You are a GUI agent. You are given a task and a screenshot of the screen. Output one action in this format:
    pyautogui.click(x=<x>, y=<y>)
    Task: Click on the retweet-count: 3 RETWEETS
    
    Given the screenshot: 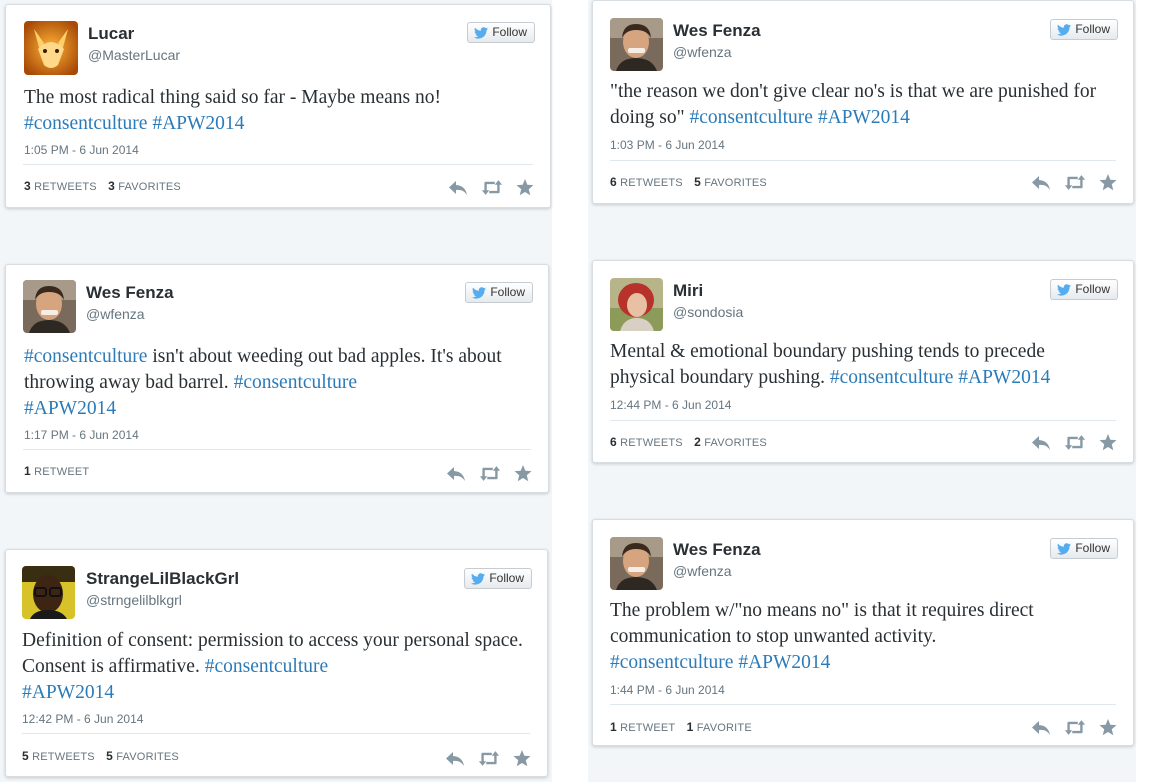 What is the action you would take?
    pyautogui.click(x=60, y=186)
    